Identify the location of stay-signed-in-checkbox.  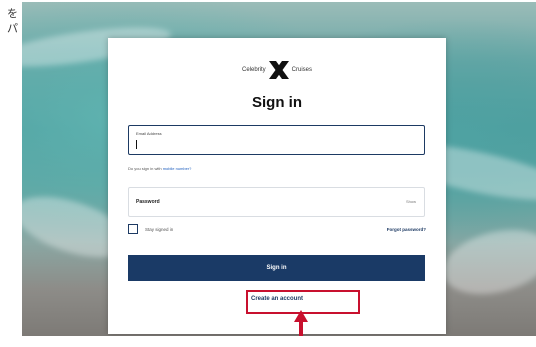
(133, 229).